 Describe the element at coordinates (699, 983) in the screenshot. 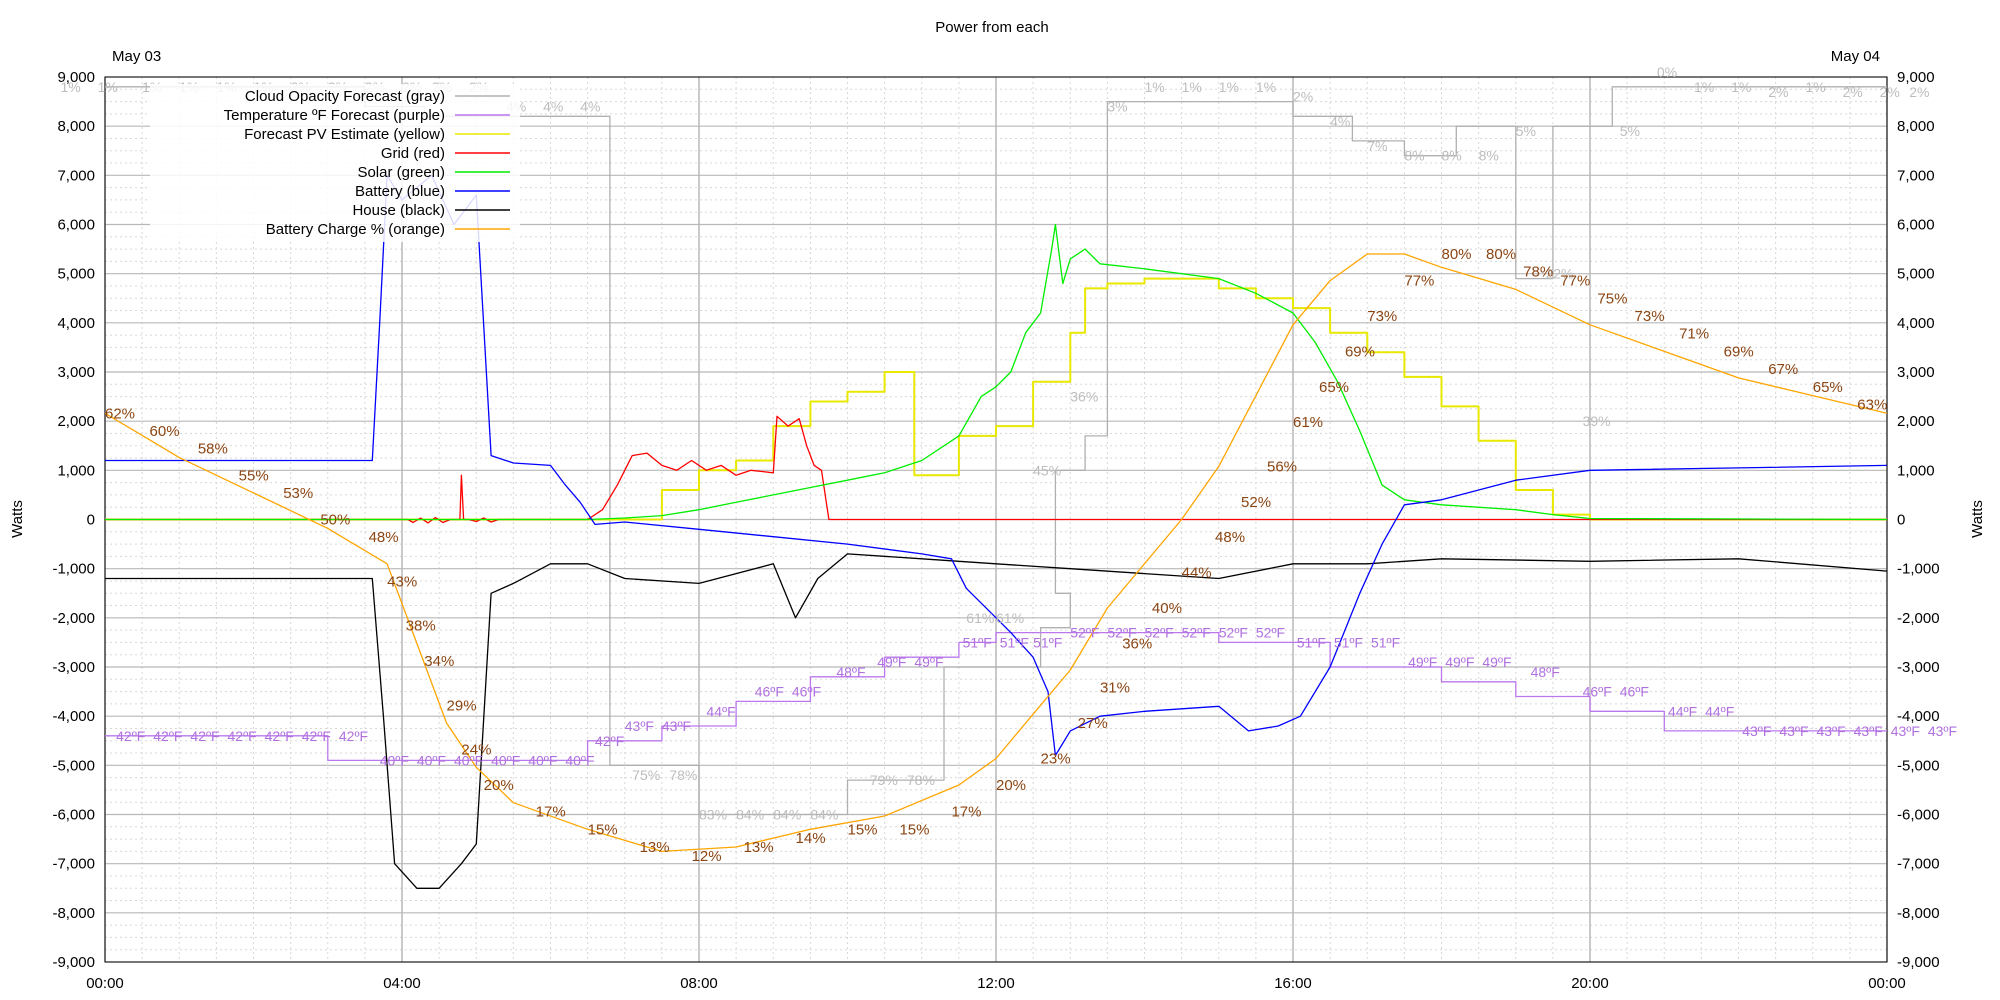

I see `x-tick-label: 08:00` at that location.